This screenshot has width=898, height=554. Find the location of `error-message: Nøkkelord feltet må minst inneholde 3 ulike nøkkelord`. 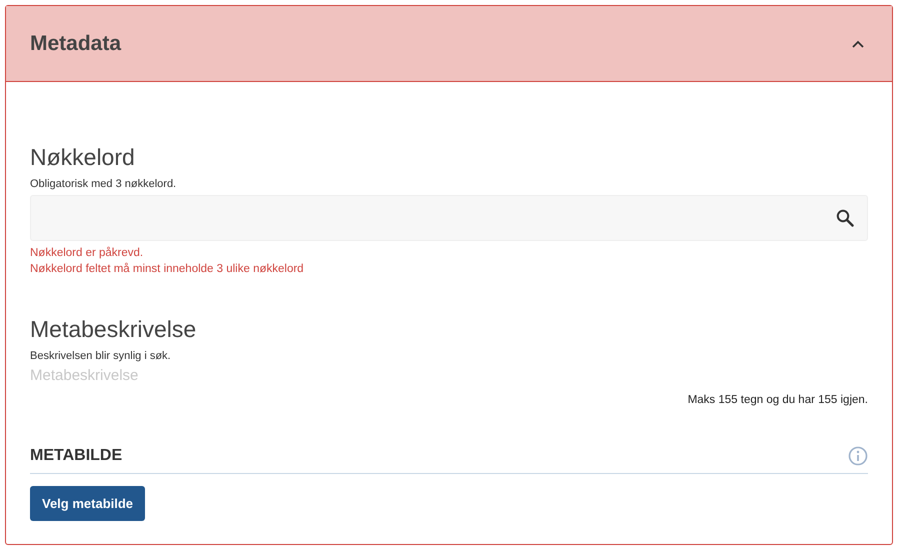

error-message: Nøkkelord feltet må minst inneholde 3 ulike nøkkelord is located at coordinates (167, 269).